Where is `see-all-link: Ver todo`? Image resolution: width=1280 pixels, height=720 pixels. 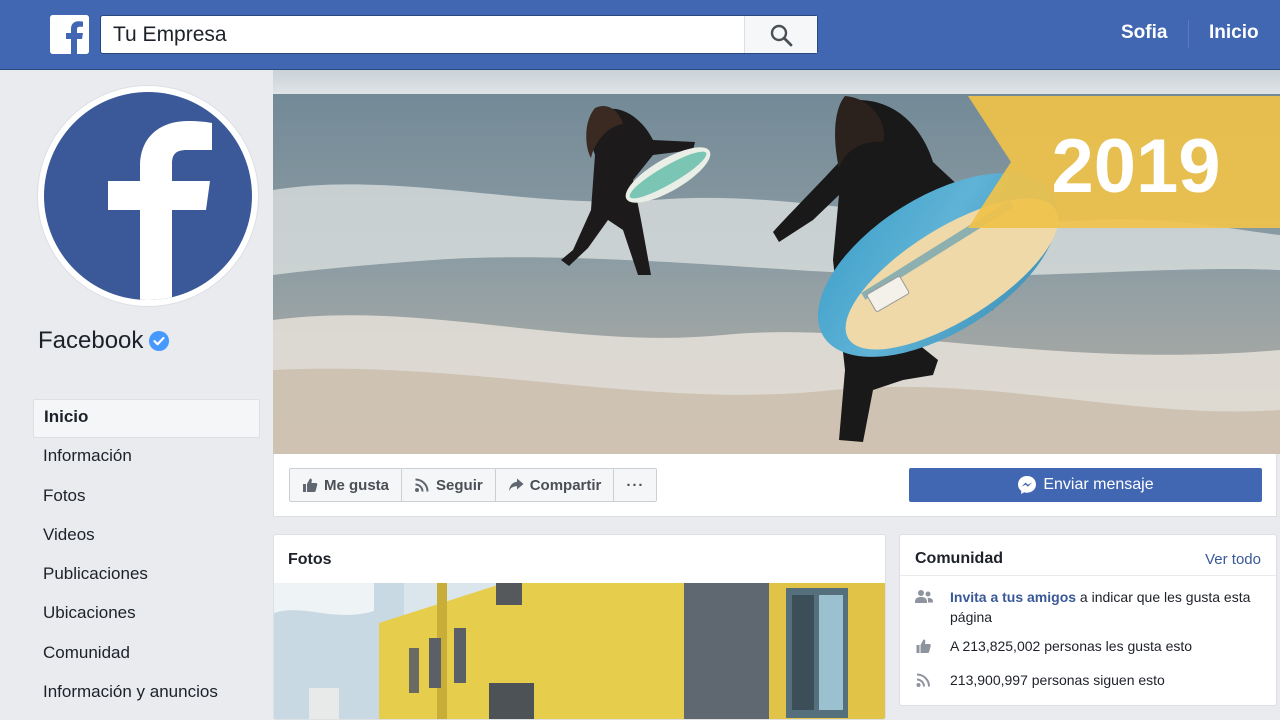 see-all-link: Ver todo is located at coordinates (1233, 559).